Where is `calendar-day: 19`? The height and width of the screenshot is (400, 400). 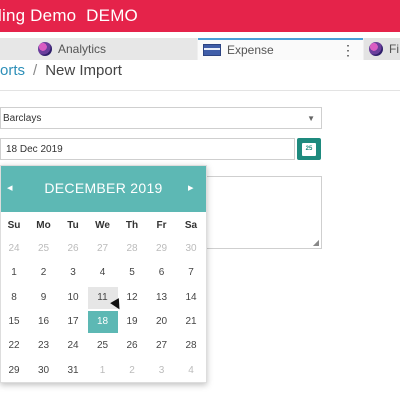
calendar-day: 19 is located at coordinates (132, 322).